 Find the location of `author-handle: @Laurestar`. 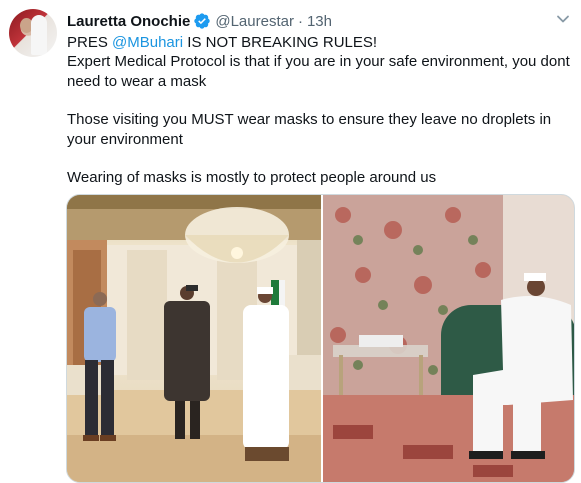

author-handle: @Laurestar is located at coordinates (254, 21).